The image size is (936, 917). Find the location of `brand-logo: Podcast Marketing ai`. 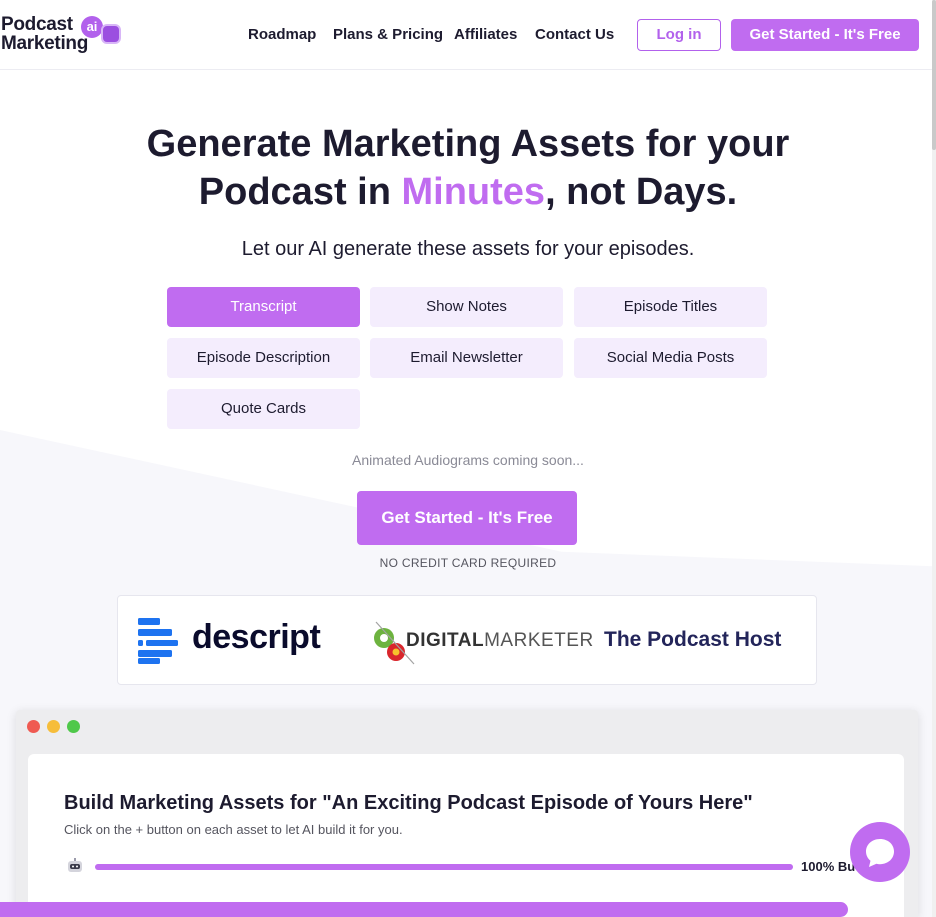

brand-logo: Podcast Marketing ai is located at coordinates (62, 36).